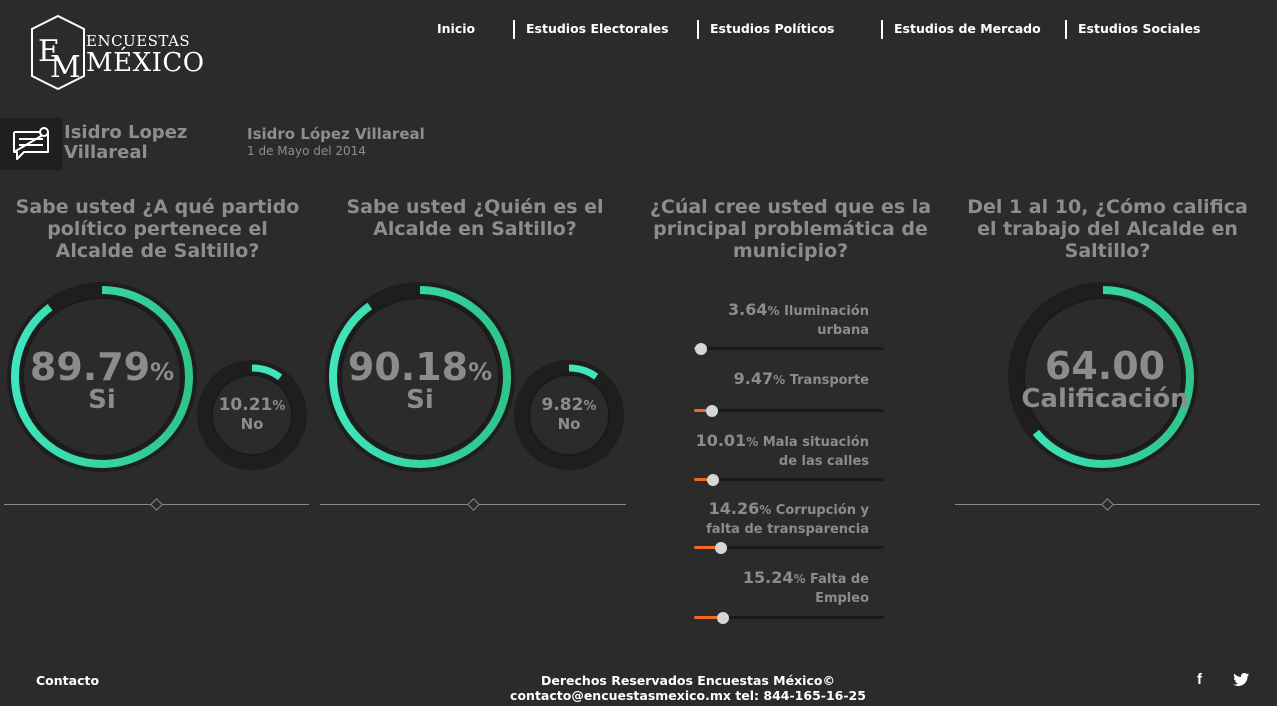 The width and height of the screenshot is (1277, 706). What do you see at coordinates (753, 378) in the screenshot?
I see `problem-value: 9.47` at bounding box center [753, 378].